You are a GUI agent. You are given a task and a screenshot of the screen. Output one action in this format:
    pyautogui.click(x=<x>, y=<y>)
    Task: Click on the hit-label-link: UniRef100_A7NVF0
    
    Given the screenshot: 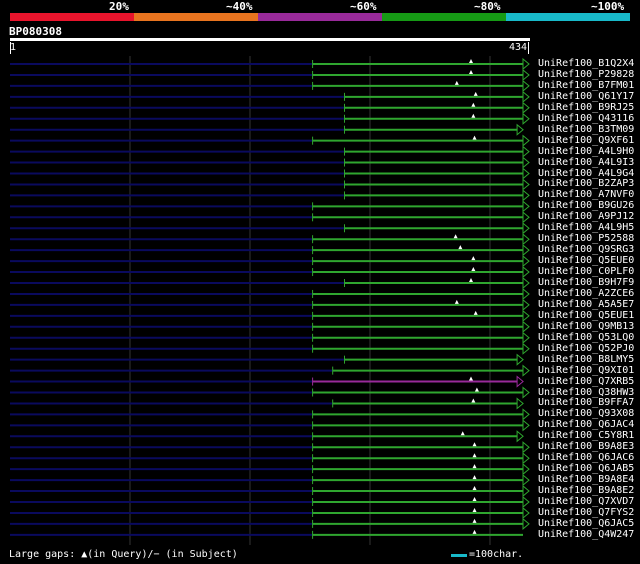 What is the action you would take?
    pyautogui.click(x=586, y=194)
    